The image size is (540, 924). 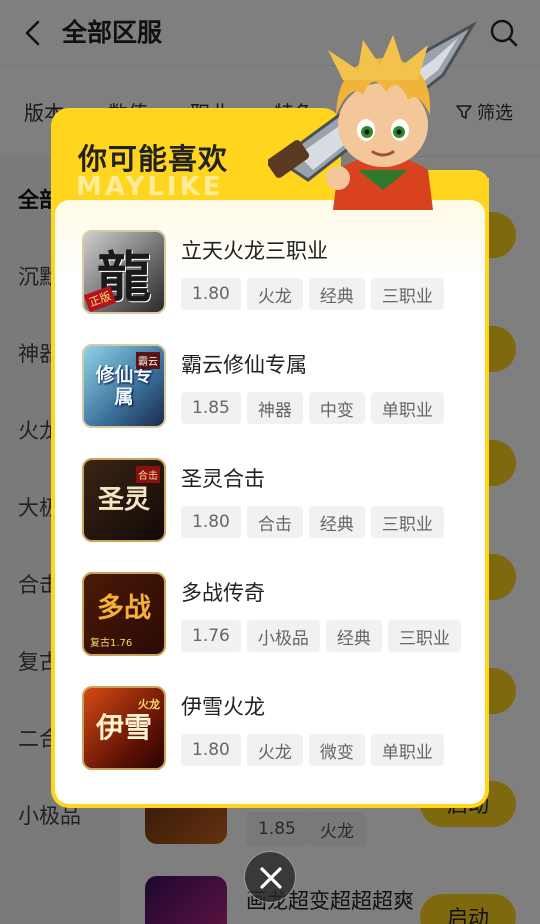 What do you see at coordinates (223, 593) in the screenshot?
I see `game-name: 多战传奇` at bounding box center [223, 593].